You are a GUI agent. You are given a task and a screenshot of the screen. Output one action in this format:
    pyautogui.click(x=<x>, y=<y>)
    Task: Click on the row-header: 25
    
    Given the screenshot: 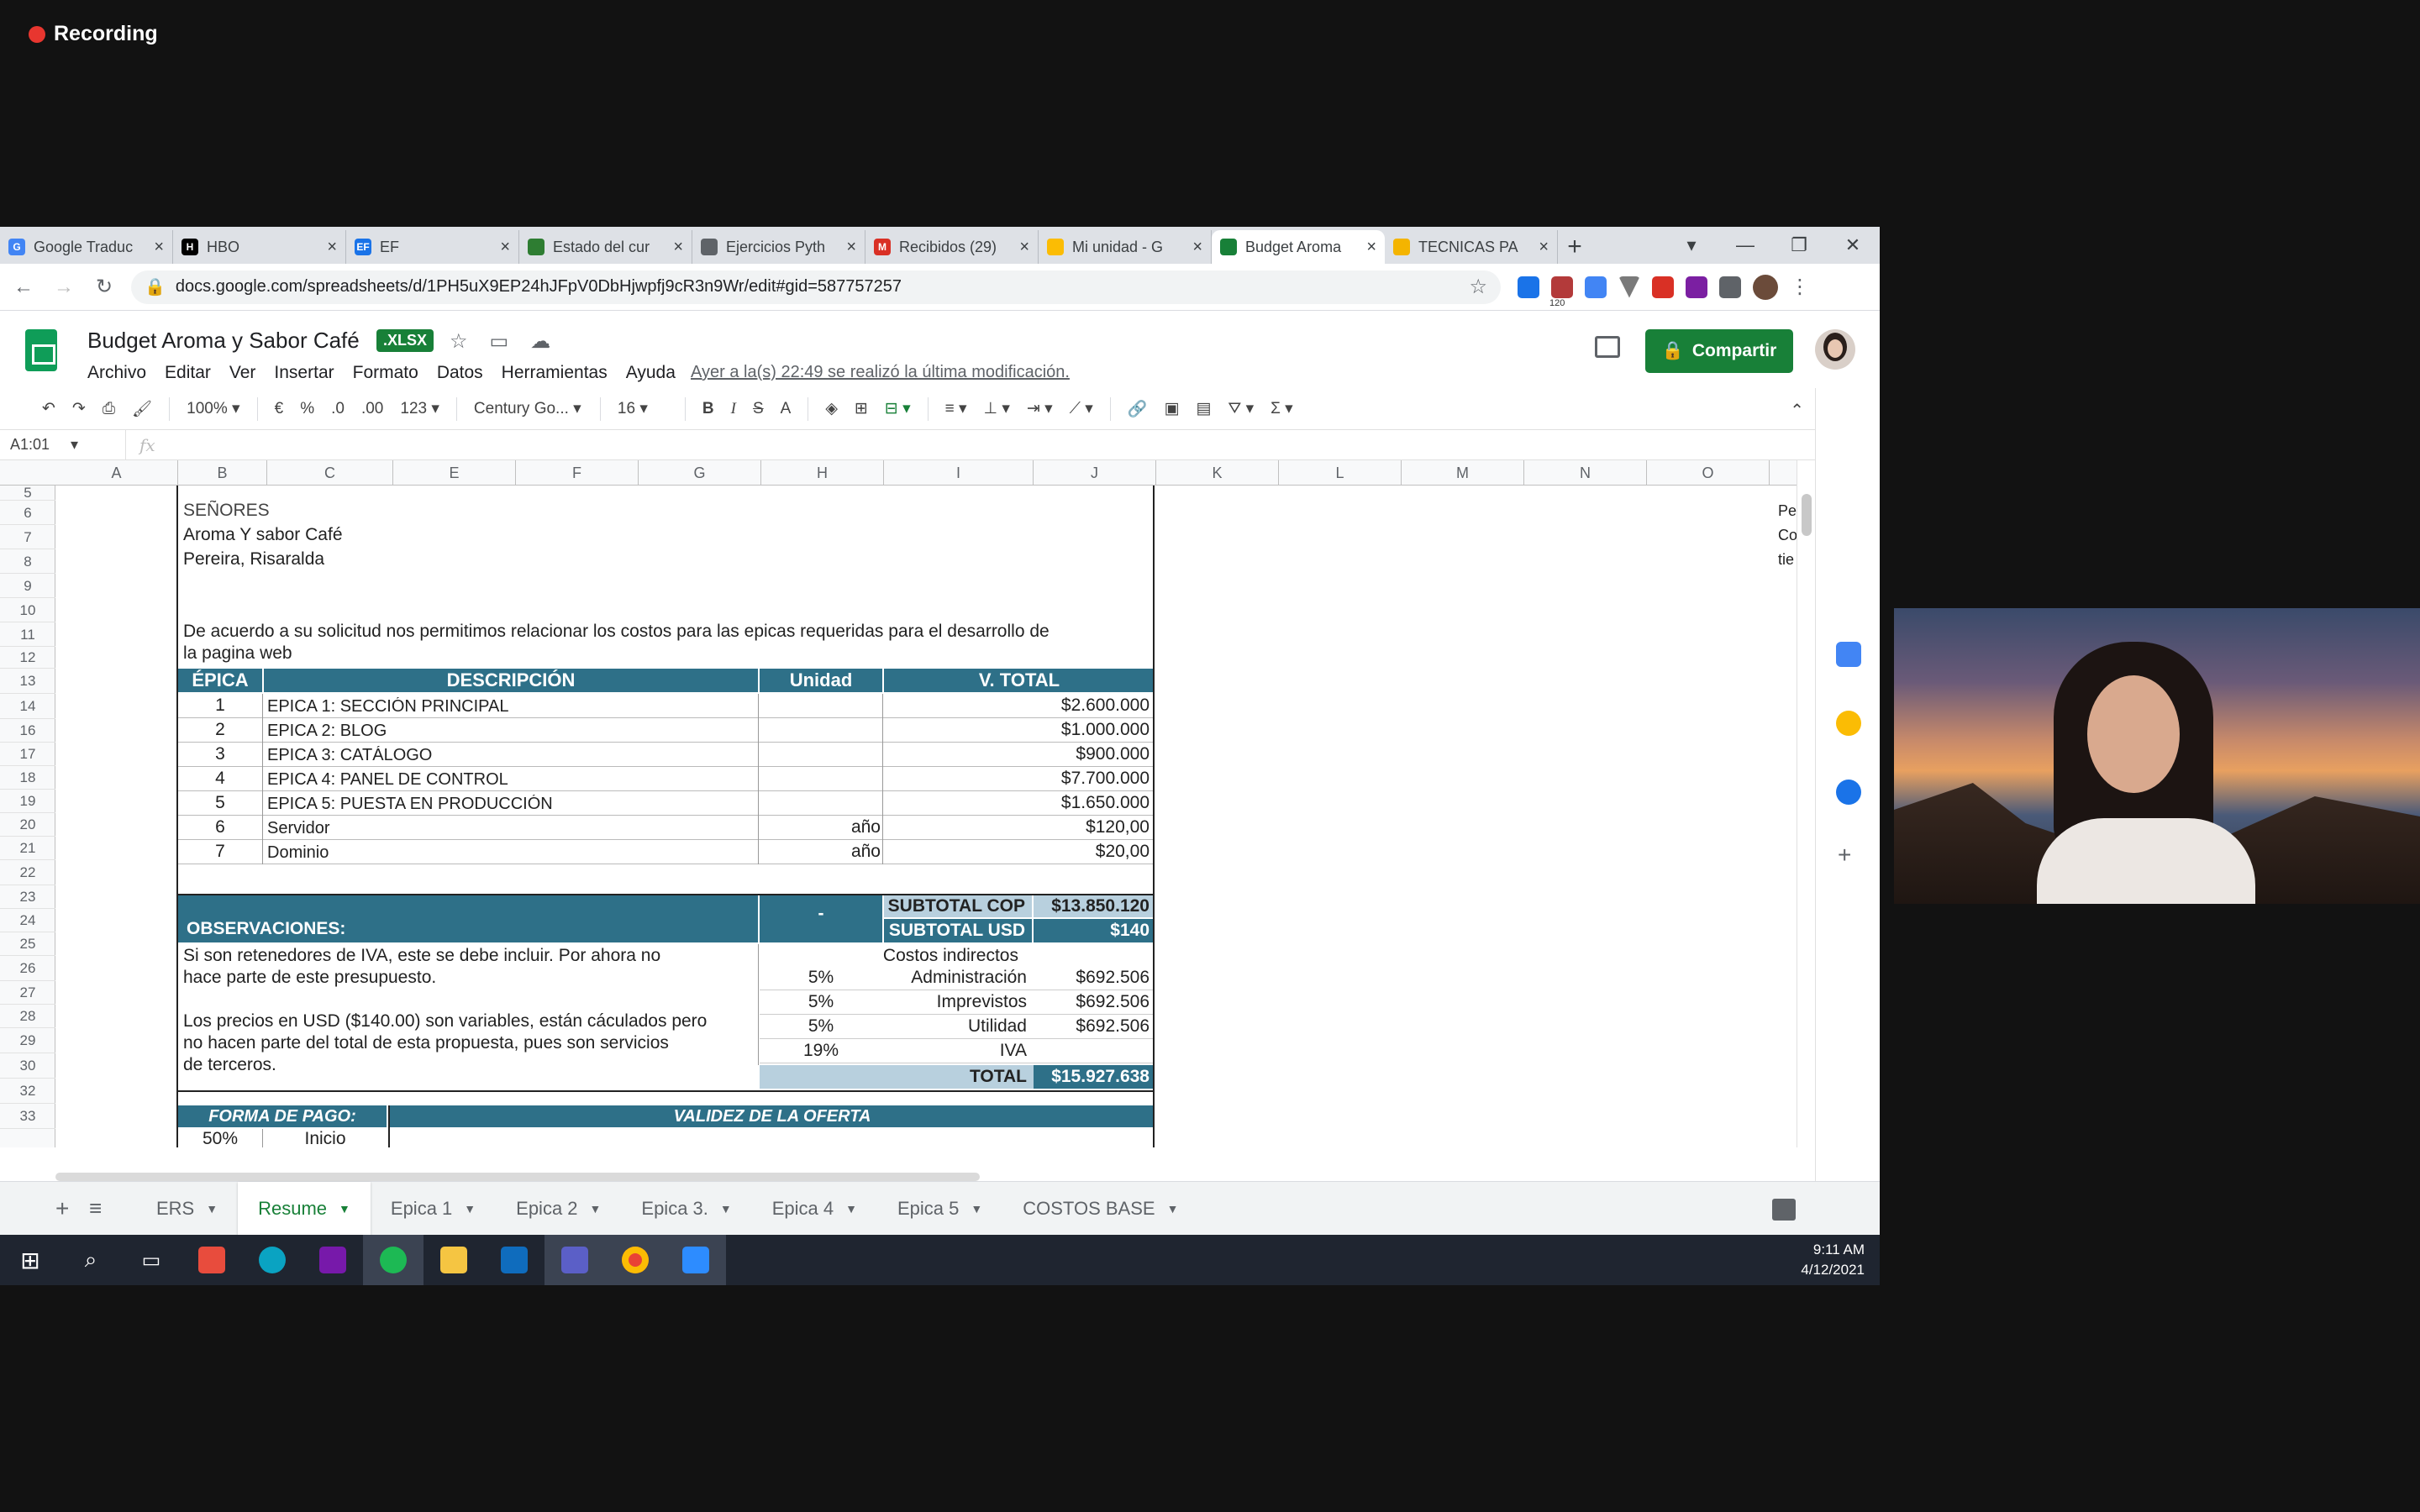 What is the action you would take?
    pyautogui.click(x=27, y=944)
    